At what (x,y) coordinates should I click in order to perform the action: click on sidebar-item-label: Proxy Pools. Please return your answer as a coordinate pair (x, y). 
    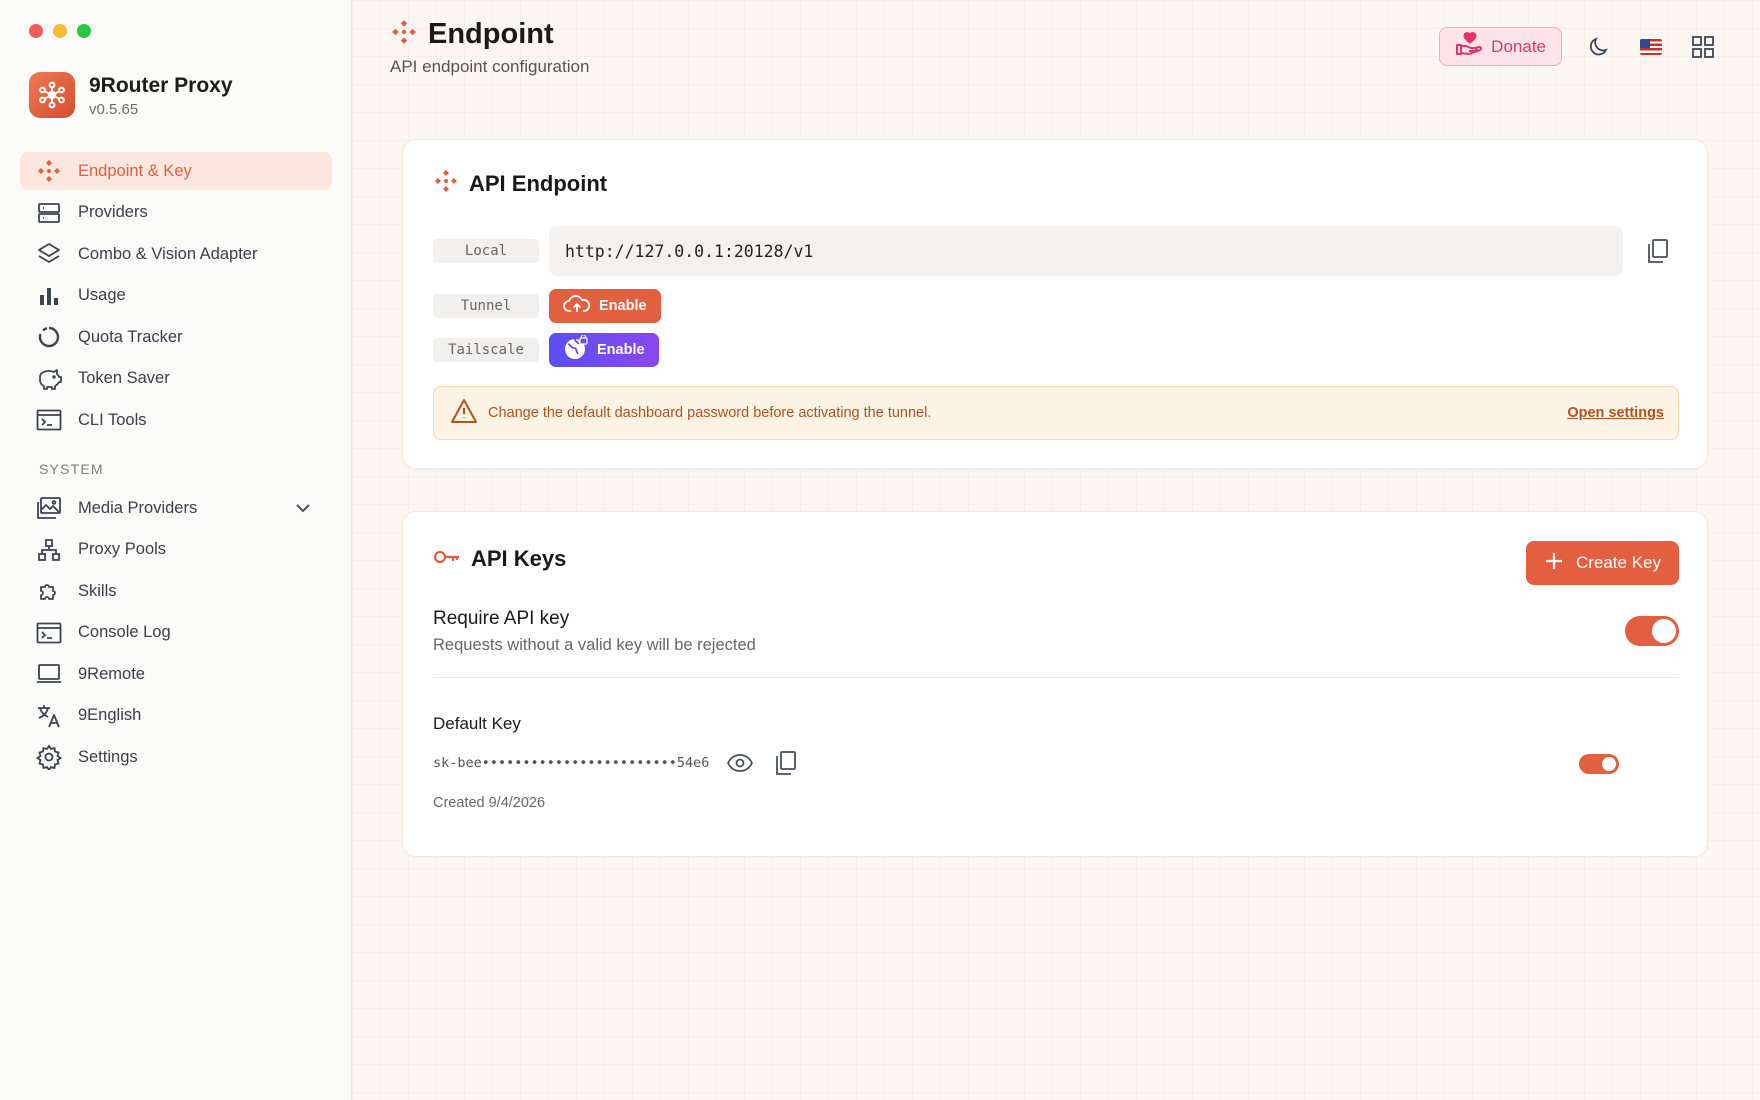
    Looking at the image, I should click on (122, 549).